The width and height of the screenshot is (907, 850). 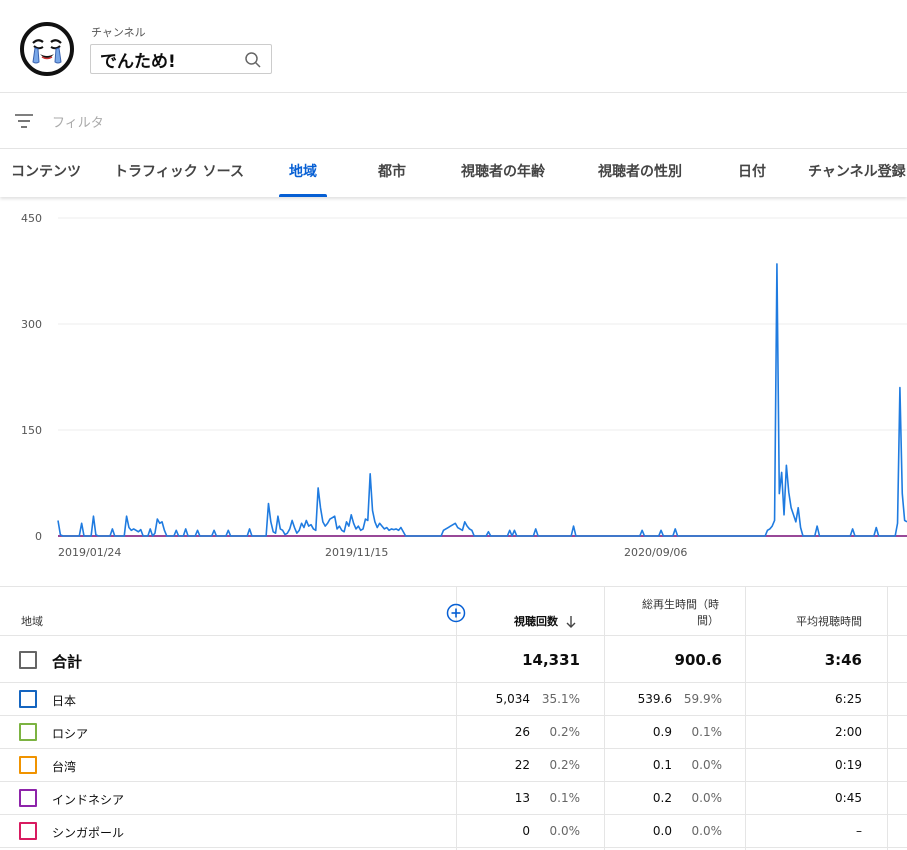 What do you see at coordinates (859, 831) in the screenshot?
I see `row-avg-duration: –` at bounding box center [859, 831].